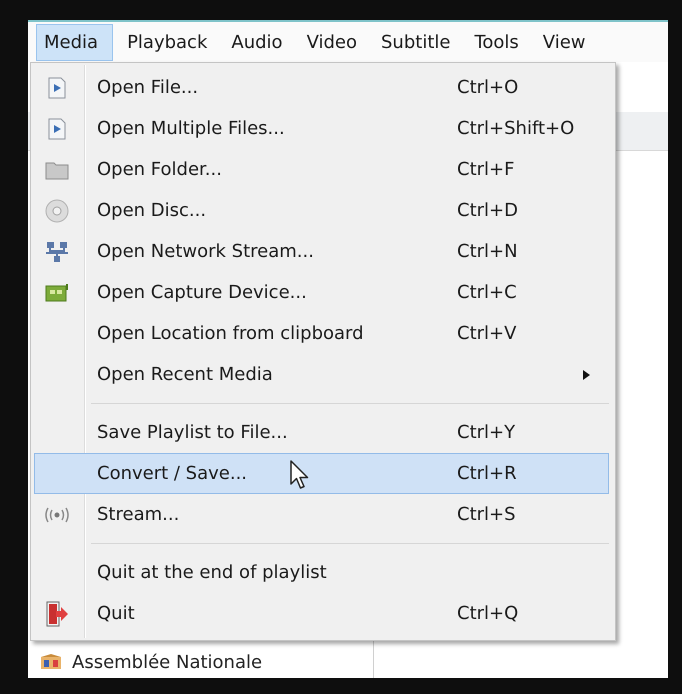  I want to click on menu-item: Open Network Stream... Ctrl+N, so click(321, 251).